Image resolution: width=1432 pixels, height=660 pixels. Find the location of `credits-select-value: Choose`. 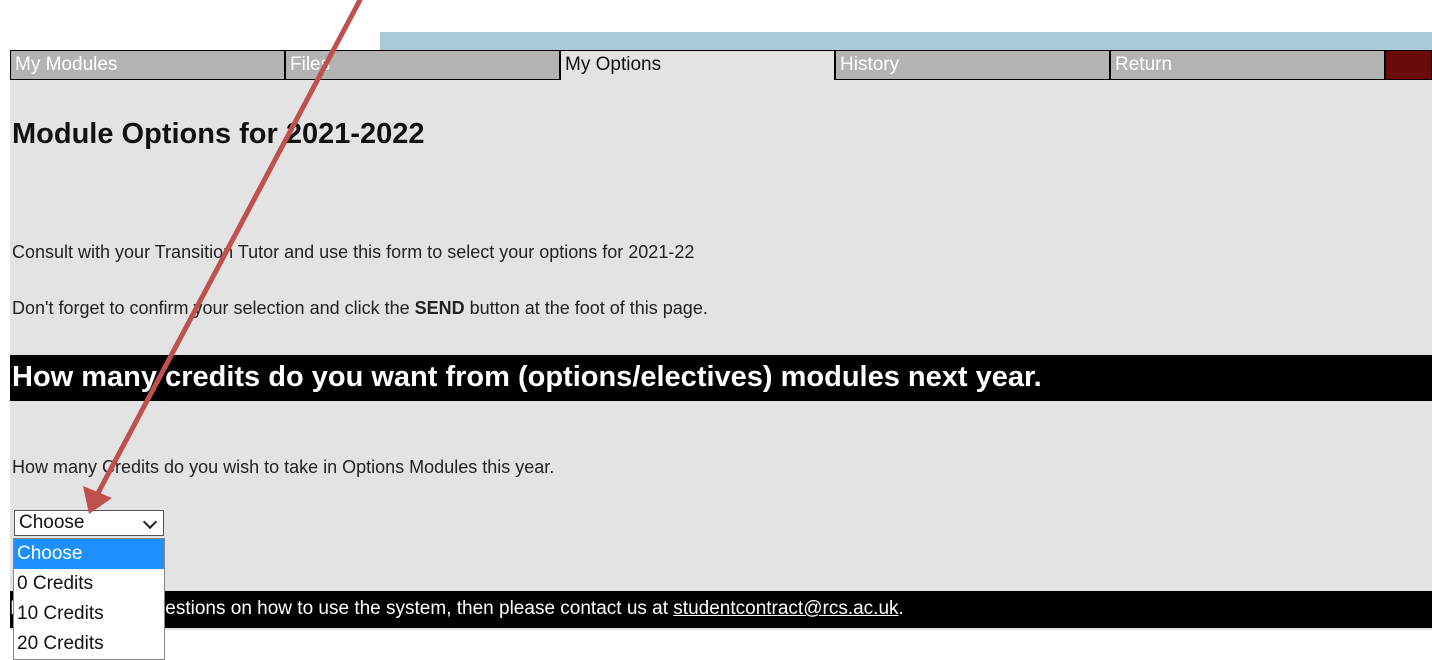

credits-select-value: Choose is located at coordinates (52, 522).